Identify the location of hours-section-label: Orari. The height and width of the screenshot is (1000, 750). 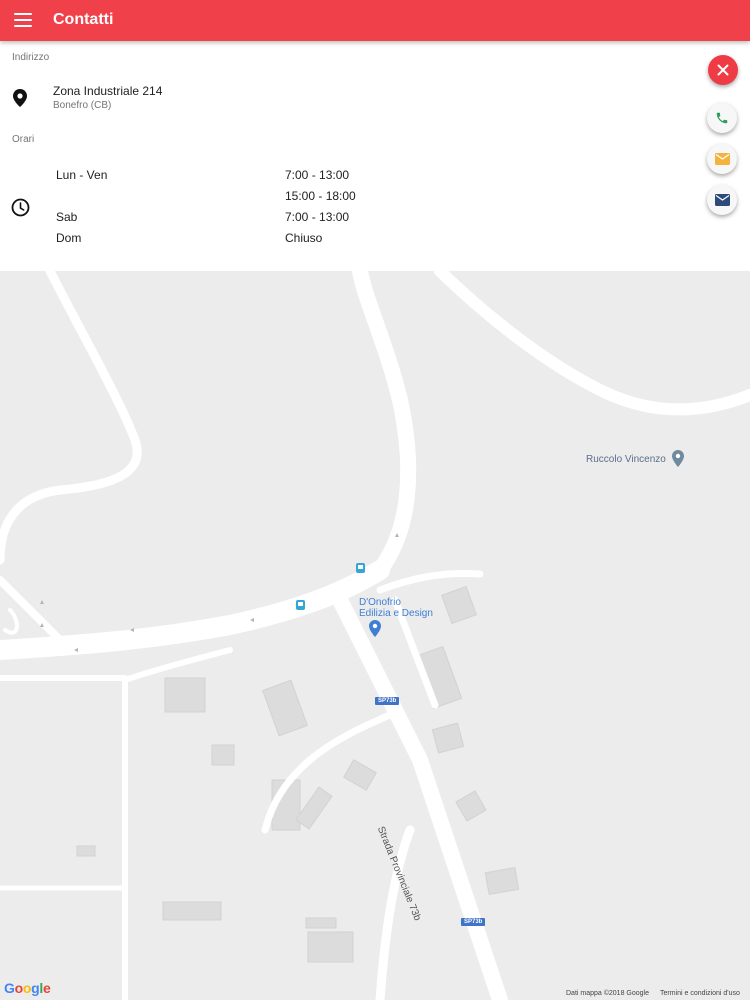
(23, 139).